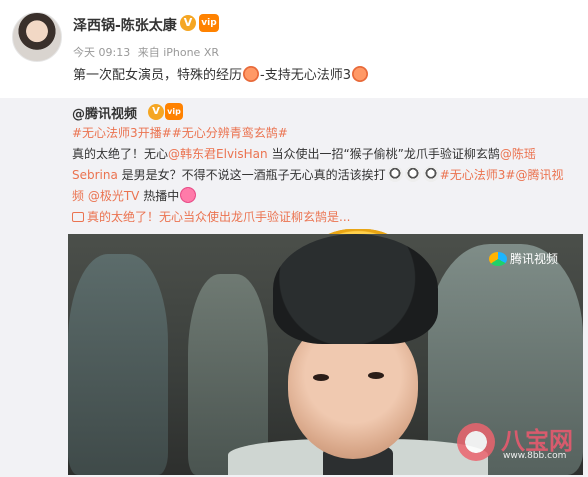 The width and height of the screenshot is (588, 477). I want to click on repost-text: 真的太绝了, so click(102, 154).